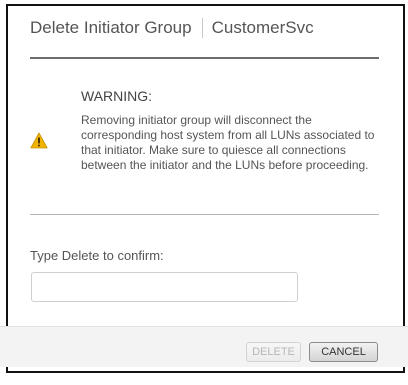 The width and height of the screenshot is (408, 385). What do you see at coordinates (111, 27) in the screenshot?
I see `dialog-title-text: Delete Initiator Group` at bounding box center [111, 27].